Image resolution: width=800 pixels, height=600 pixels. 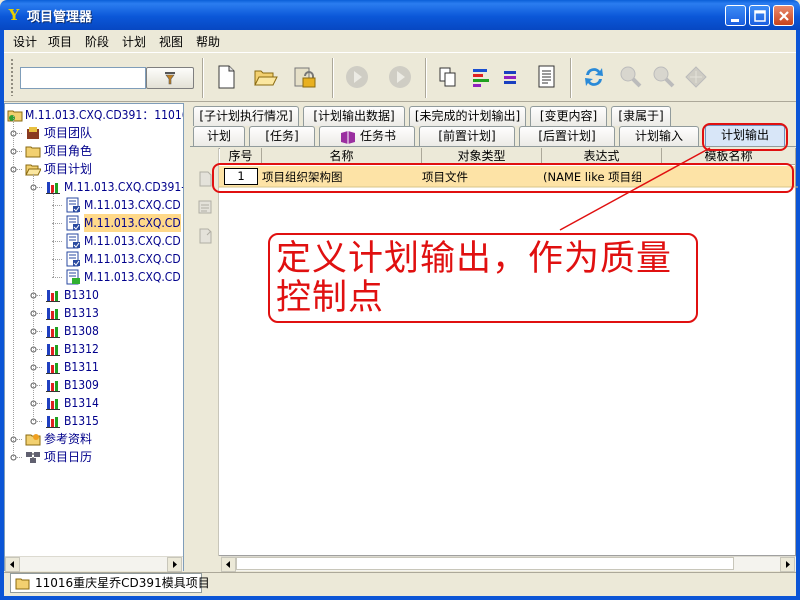 I want to click on tab-plan-output-data: [计划输出数据], so click(x=354, y=116).